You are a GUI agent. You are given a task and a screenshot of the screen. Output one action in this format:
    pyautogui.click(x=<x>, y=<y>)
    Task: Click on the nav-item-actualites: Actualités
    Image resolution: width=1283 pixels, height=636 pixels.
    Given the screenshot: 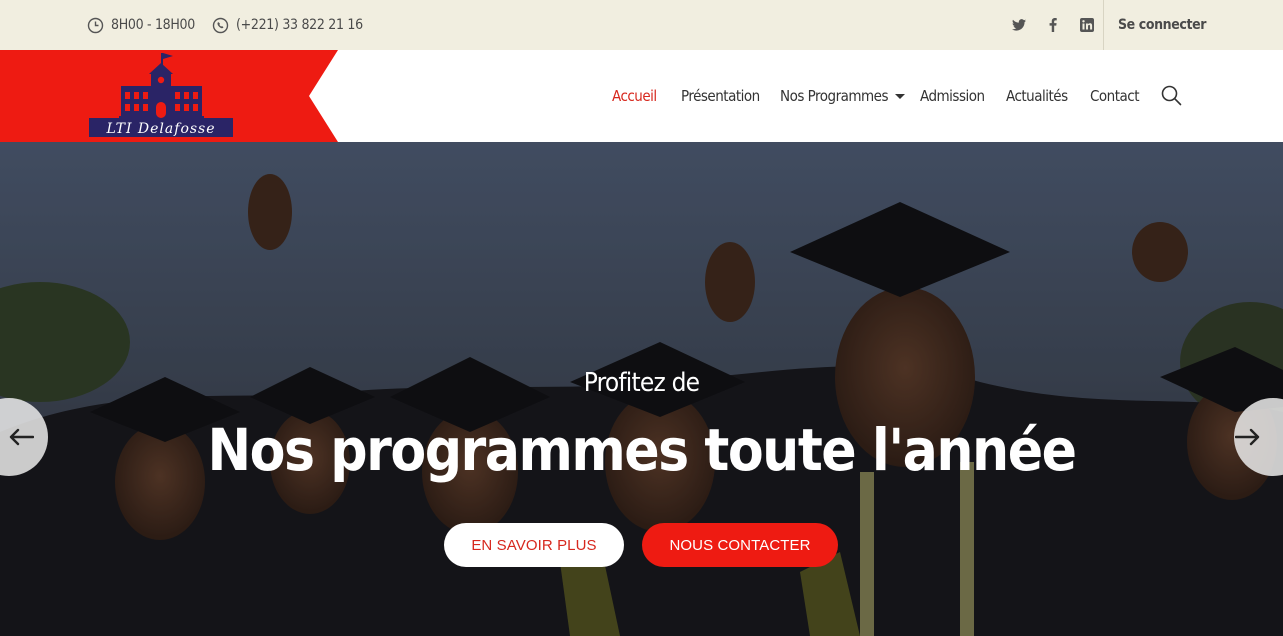 What is the action you would take?
    pyautogui.click(x=1037, y=96)
    